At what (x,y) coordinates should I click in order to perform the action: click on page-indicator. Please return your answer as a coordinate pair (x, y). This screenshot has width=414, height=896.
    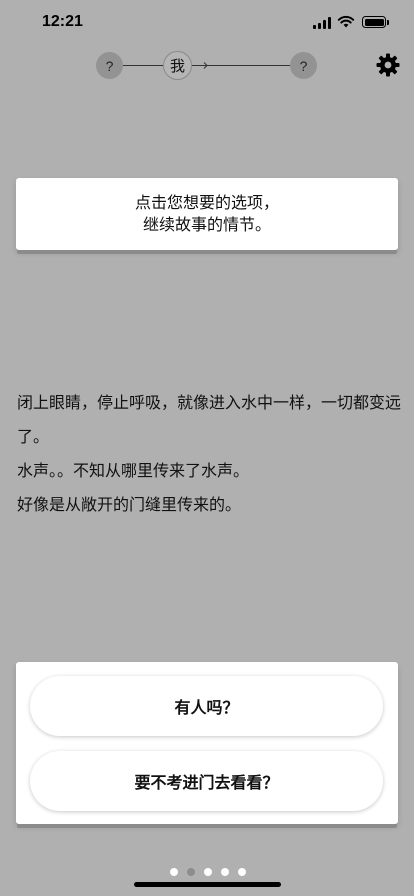
    Looking at the image, I should click on (210, 872).